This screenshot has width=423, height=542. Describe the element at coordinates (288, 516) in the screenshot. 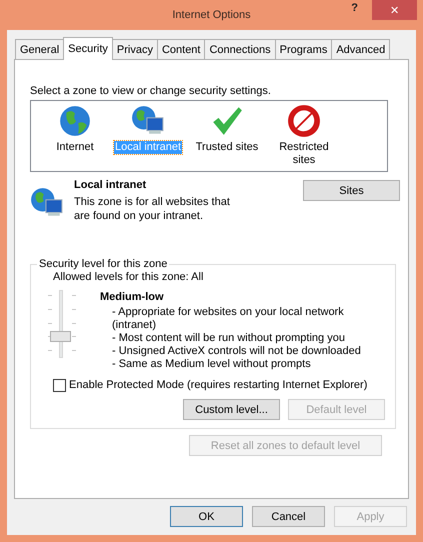

I see `dialog-button: Cancel` at that location.